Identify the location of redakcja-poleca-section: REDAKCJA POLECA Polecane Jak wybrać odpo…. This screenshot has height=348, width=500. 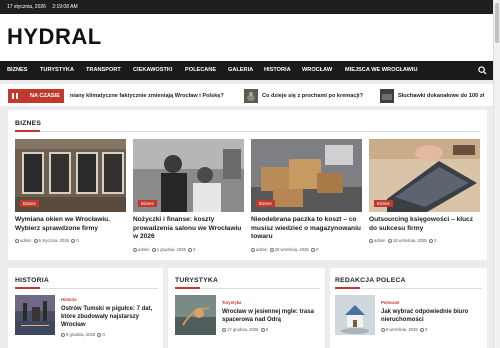
(408, 308).